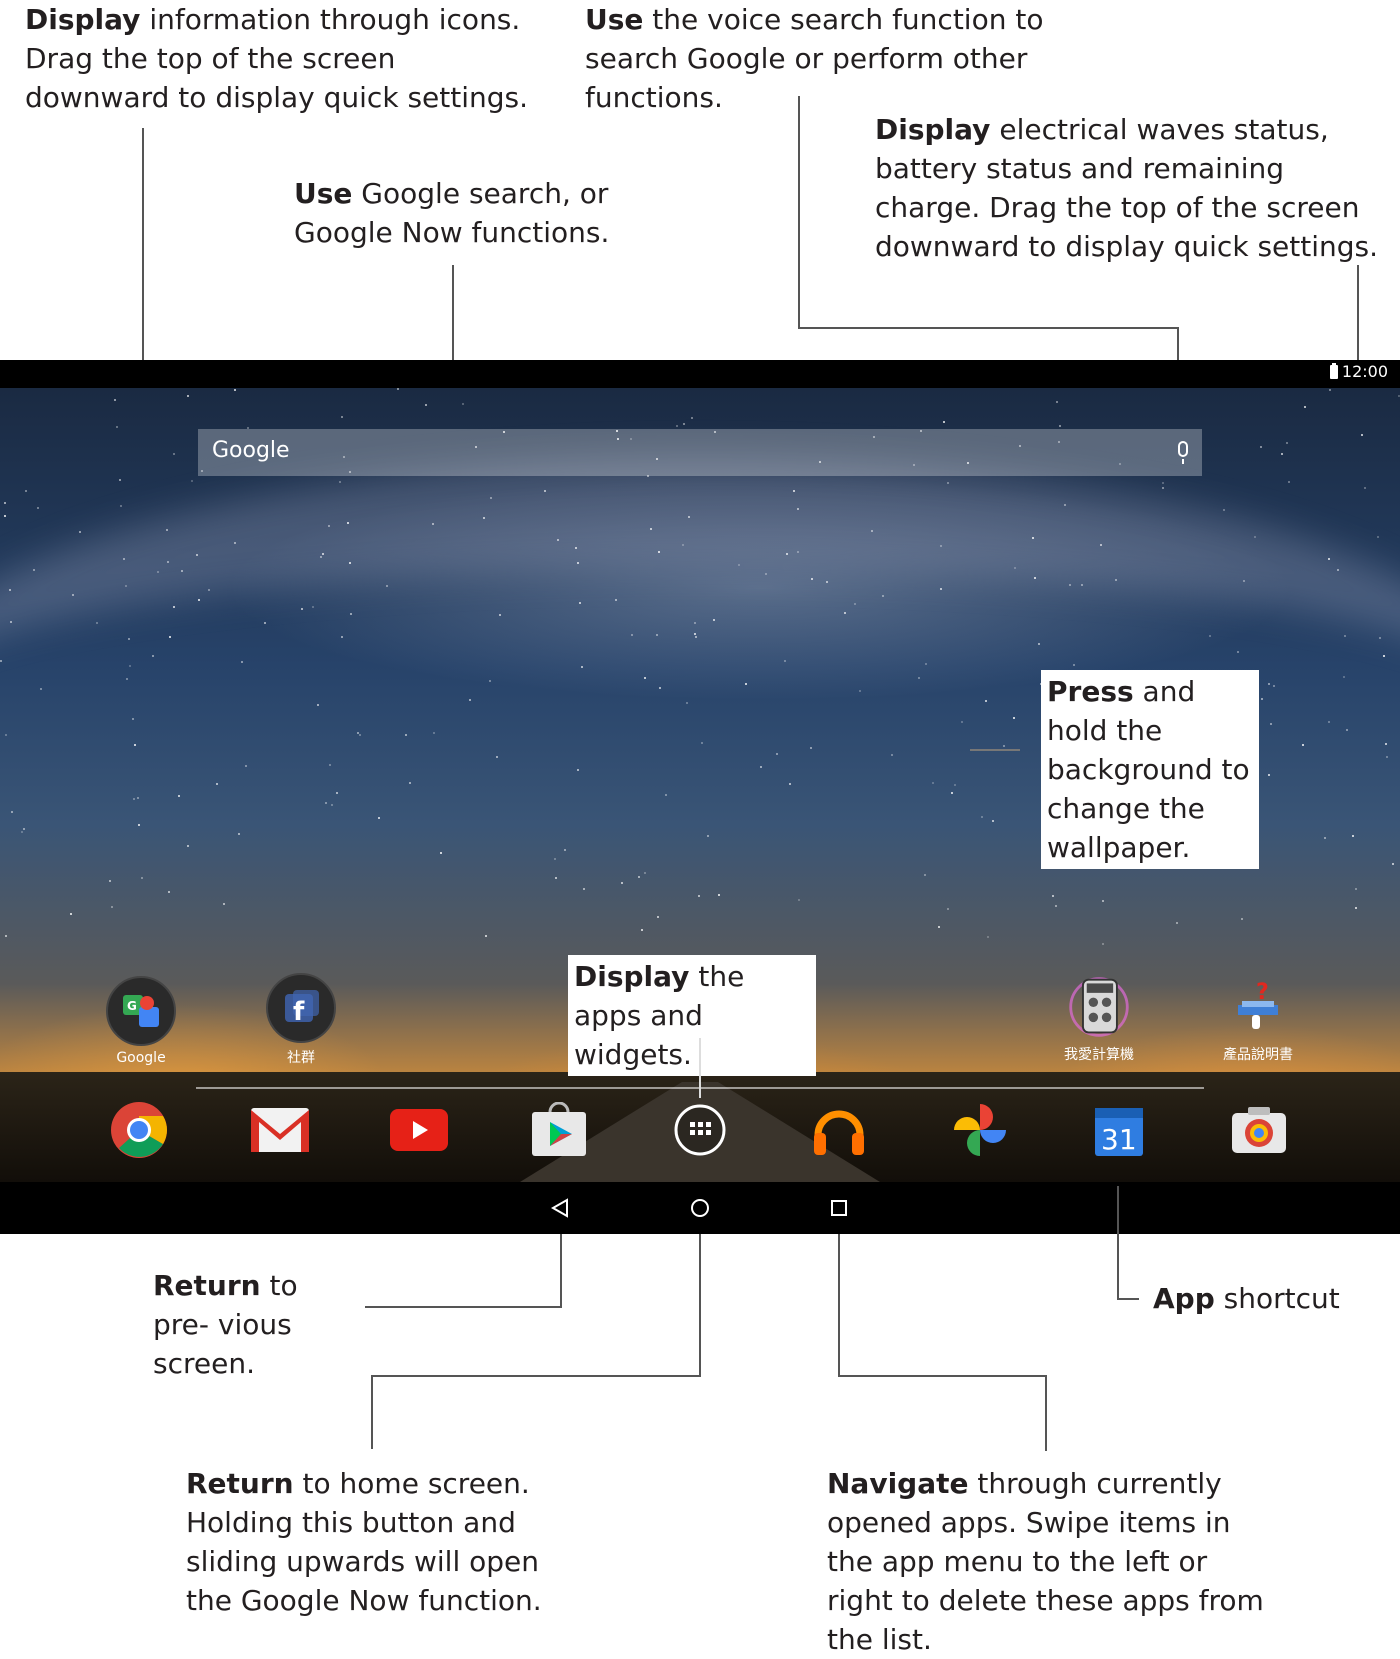 The image size is (1400, 1659). I want to click on callout-bold: Navigate, so click(898, 1483).